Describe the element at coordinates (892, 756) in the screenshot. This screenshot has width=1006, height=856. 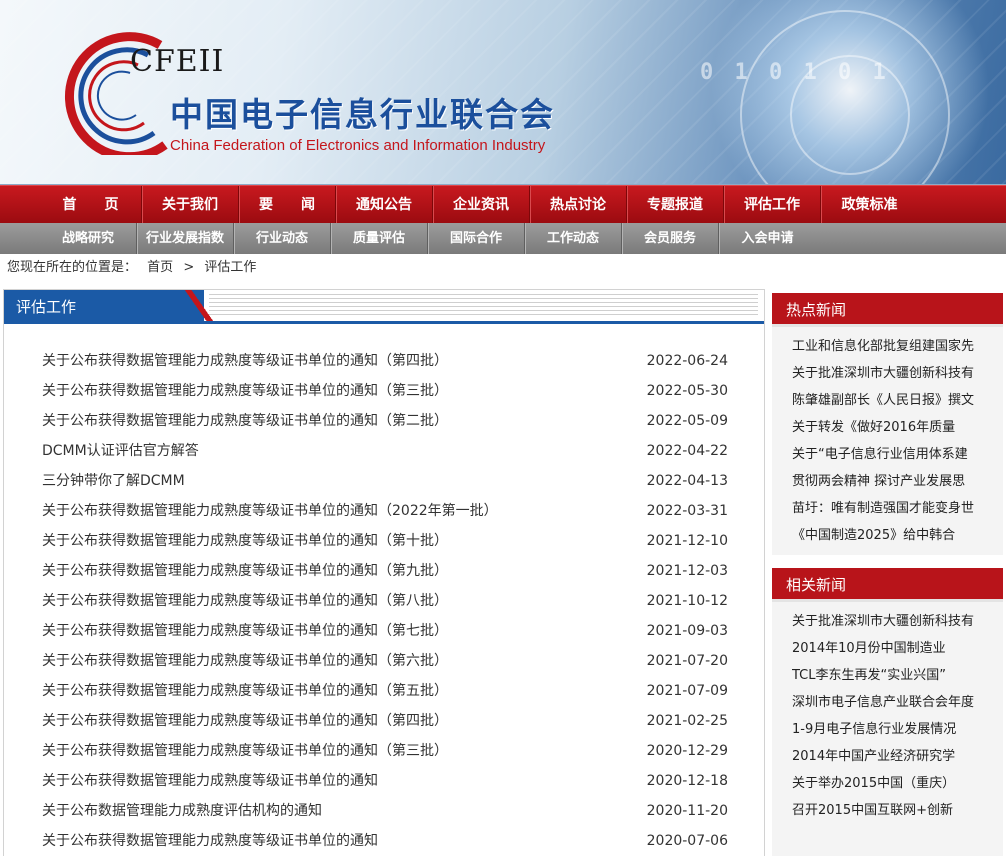
I see `related-news-item: 2014年中国产业经济研究学` at that location.